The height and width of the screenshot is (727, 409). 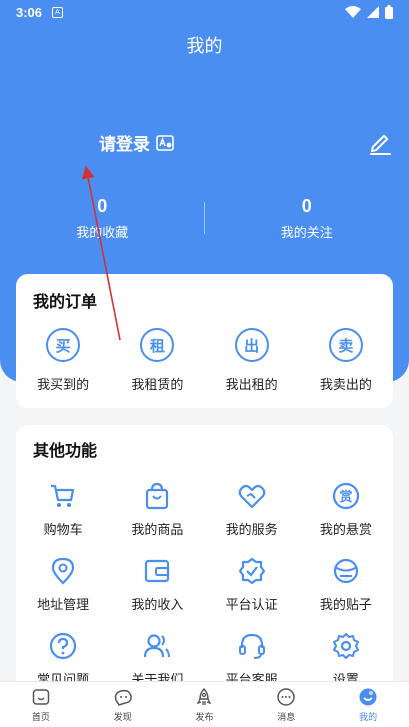 I want to click on service-icon, so click(x=251, y=496).